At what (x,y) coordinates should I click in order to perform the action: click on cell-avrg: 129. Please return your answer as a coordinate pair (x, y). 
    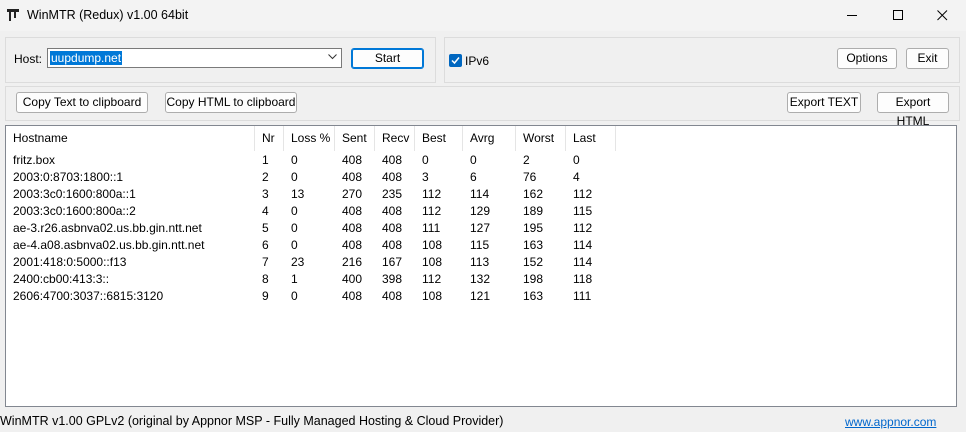
    Looking at the image, I should click on (480, 211).